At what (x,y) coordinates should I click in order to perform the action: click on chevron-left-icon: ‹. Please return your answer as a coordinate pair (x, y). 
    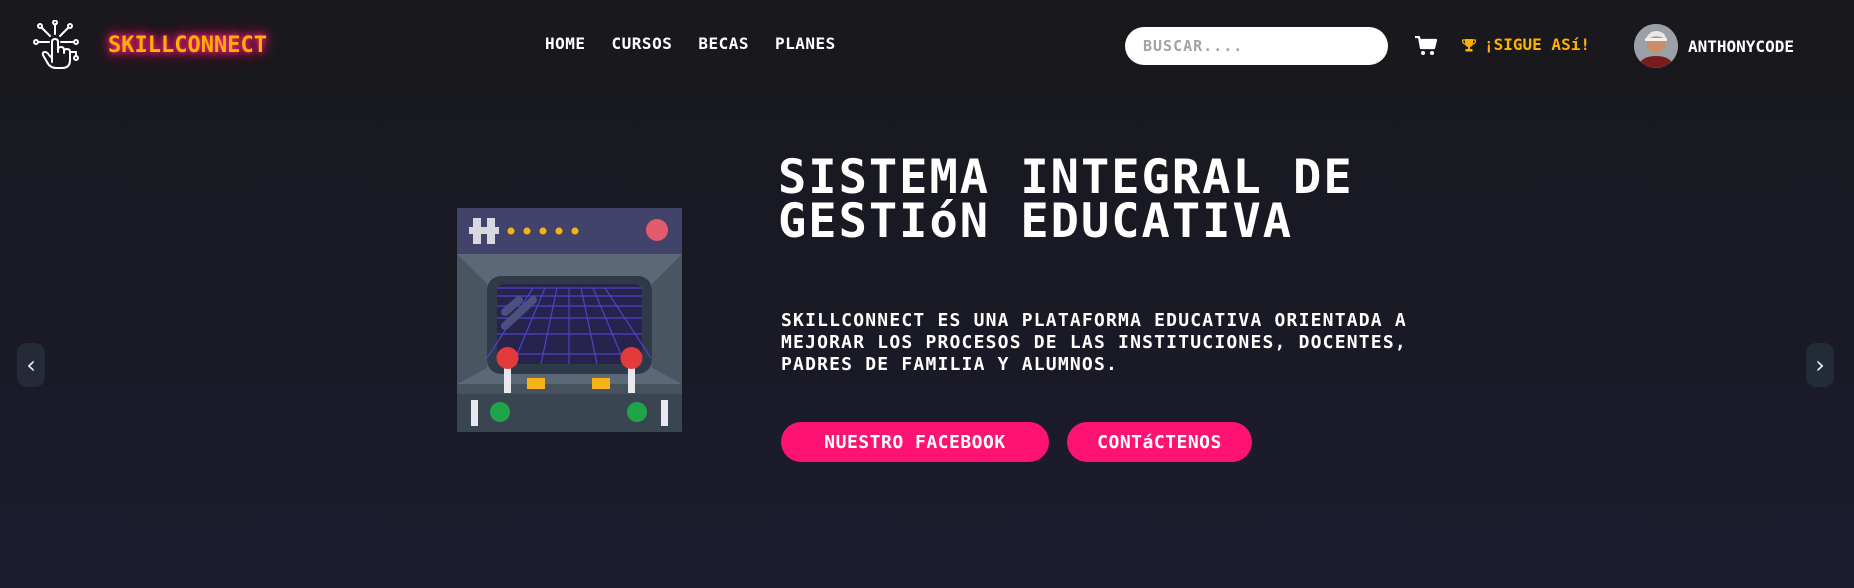
    Looking at the image, I should click on (31, 365).